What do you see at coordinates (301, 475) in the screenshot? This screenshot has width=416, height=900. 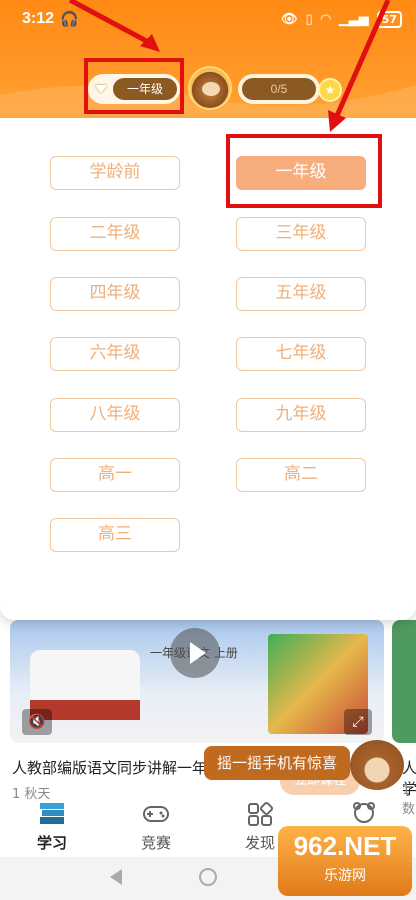 I see `grade-option-high2: 高二` at bounding box center [301, 475].